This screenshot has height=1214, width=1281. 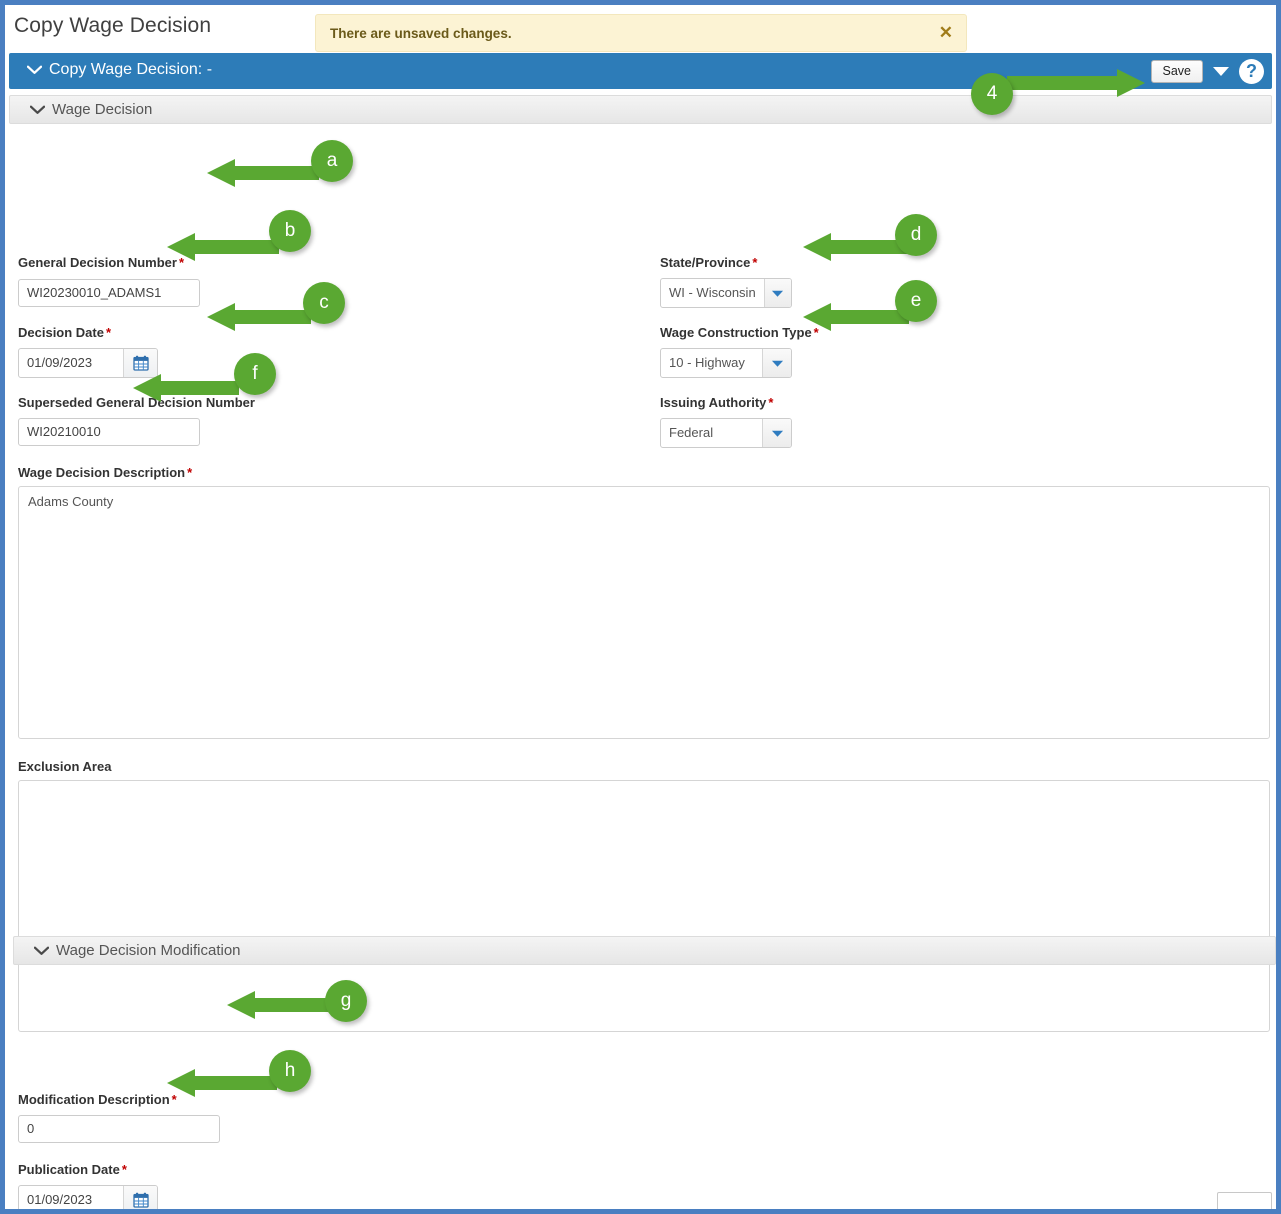 What do you see at coordinates (222, 1083) in the screenshot?
I see `annotation-arrow-h` at bounding box center [222, 1083].